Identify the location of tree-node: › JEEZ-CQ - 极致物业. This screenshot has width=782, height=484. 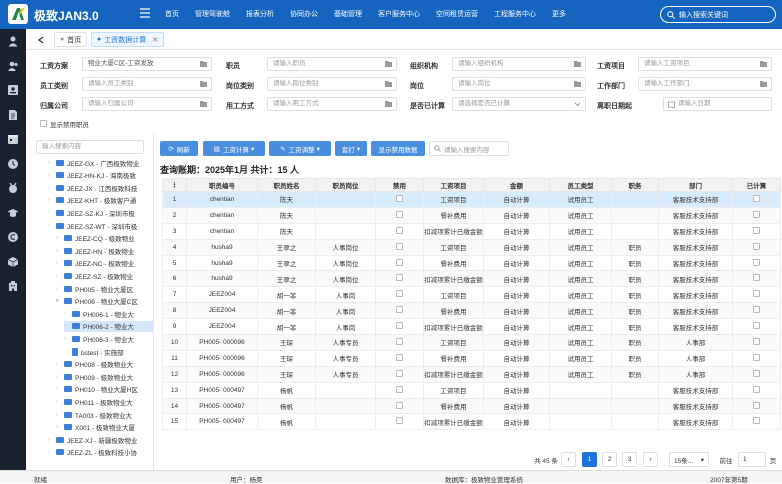
(104, 238).